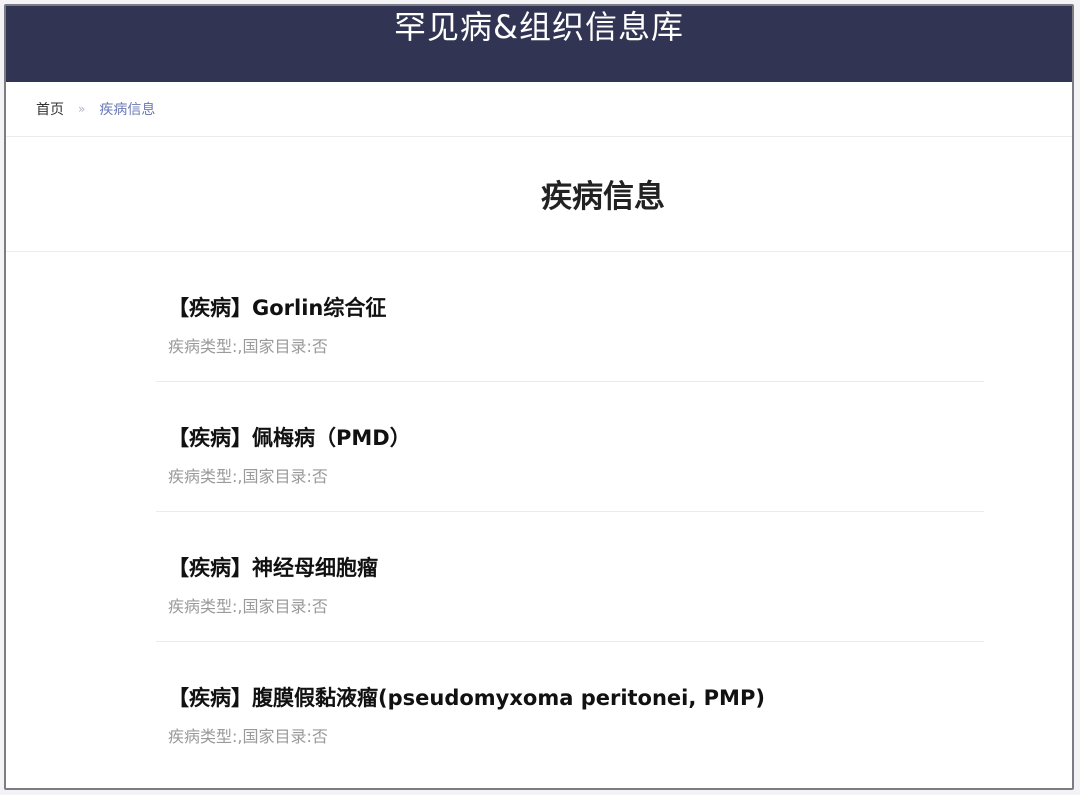  I want to click on site-header: 罕见病&组织信息库, so click(539, 44).